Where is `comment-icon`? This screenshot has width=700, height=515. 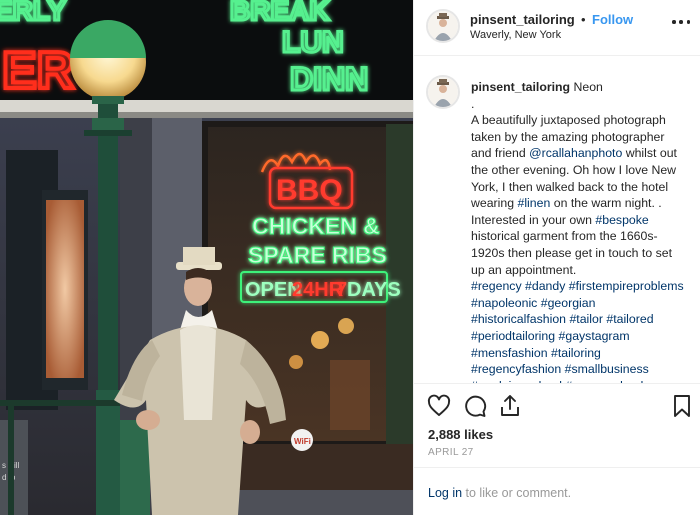 comment-icon is located at coordinates (475, 406).